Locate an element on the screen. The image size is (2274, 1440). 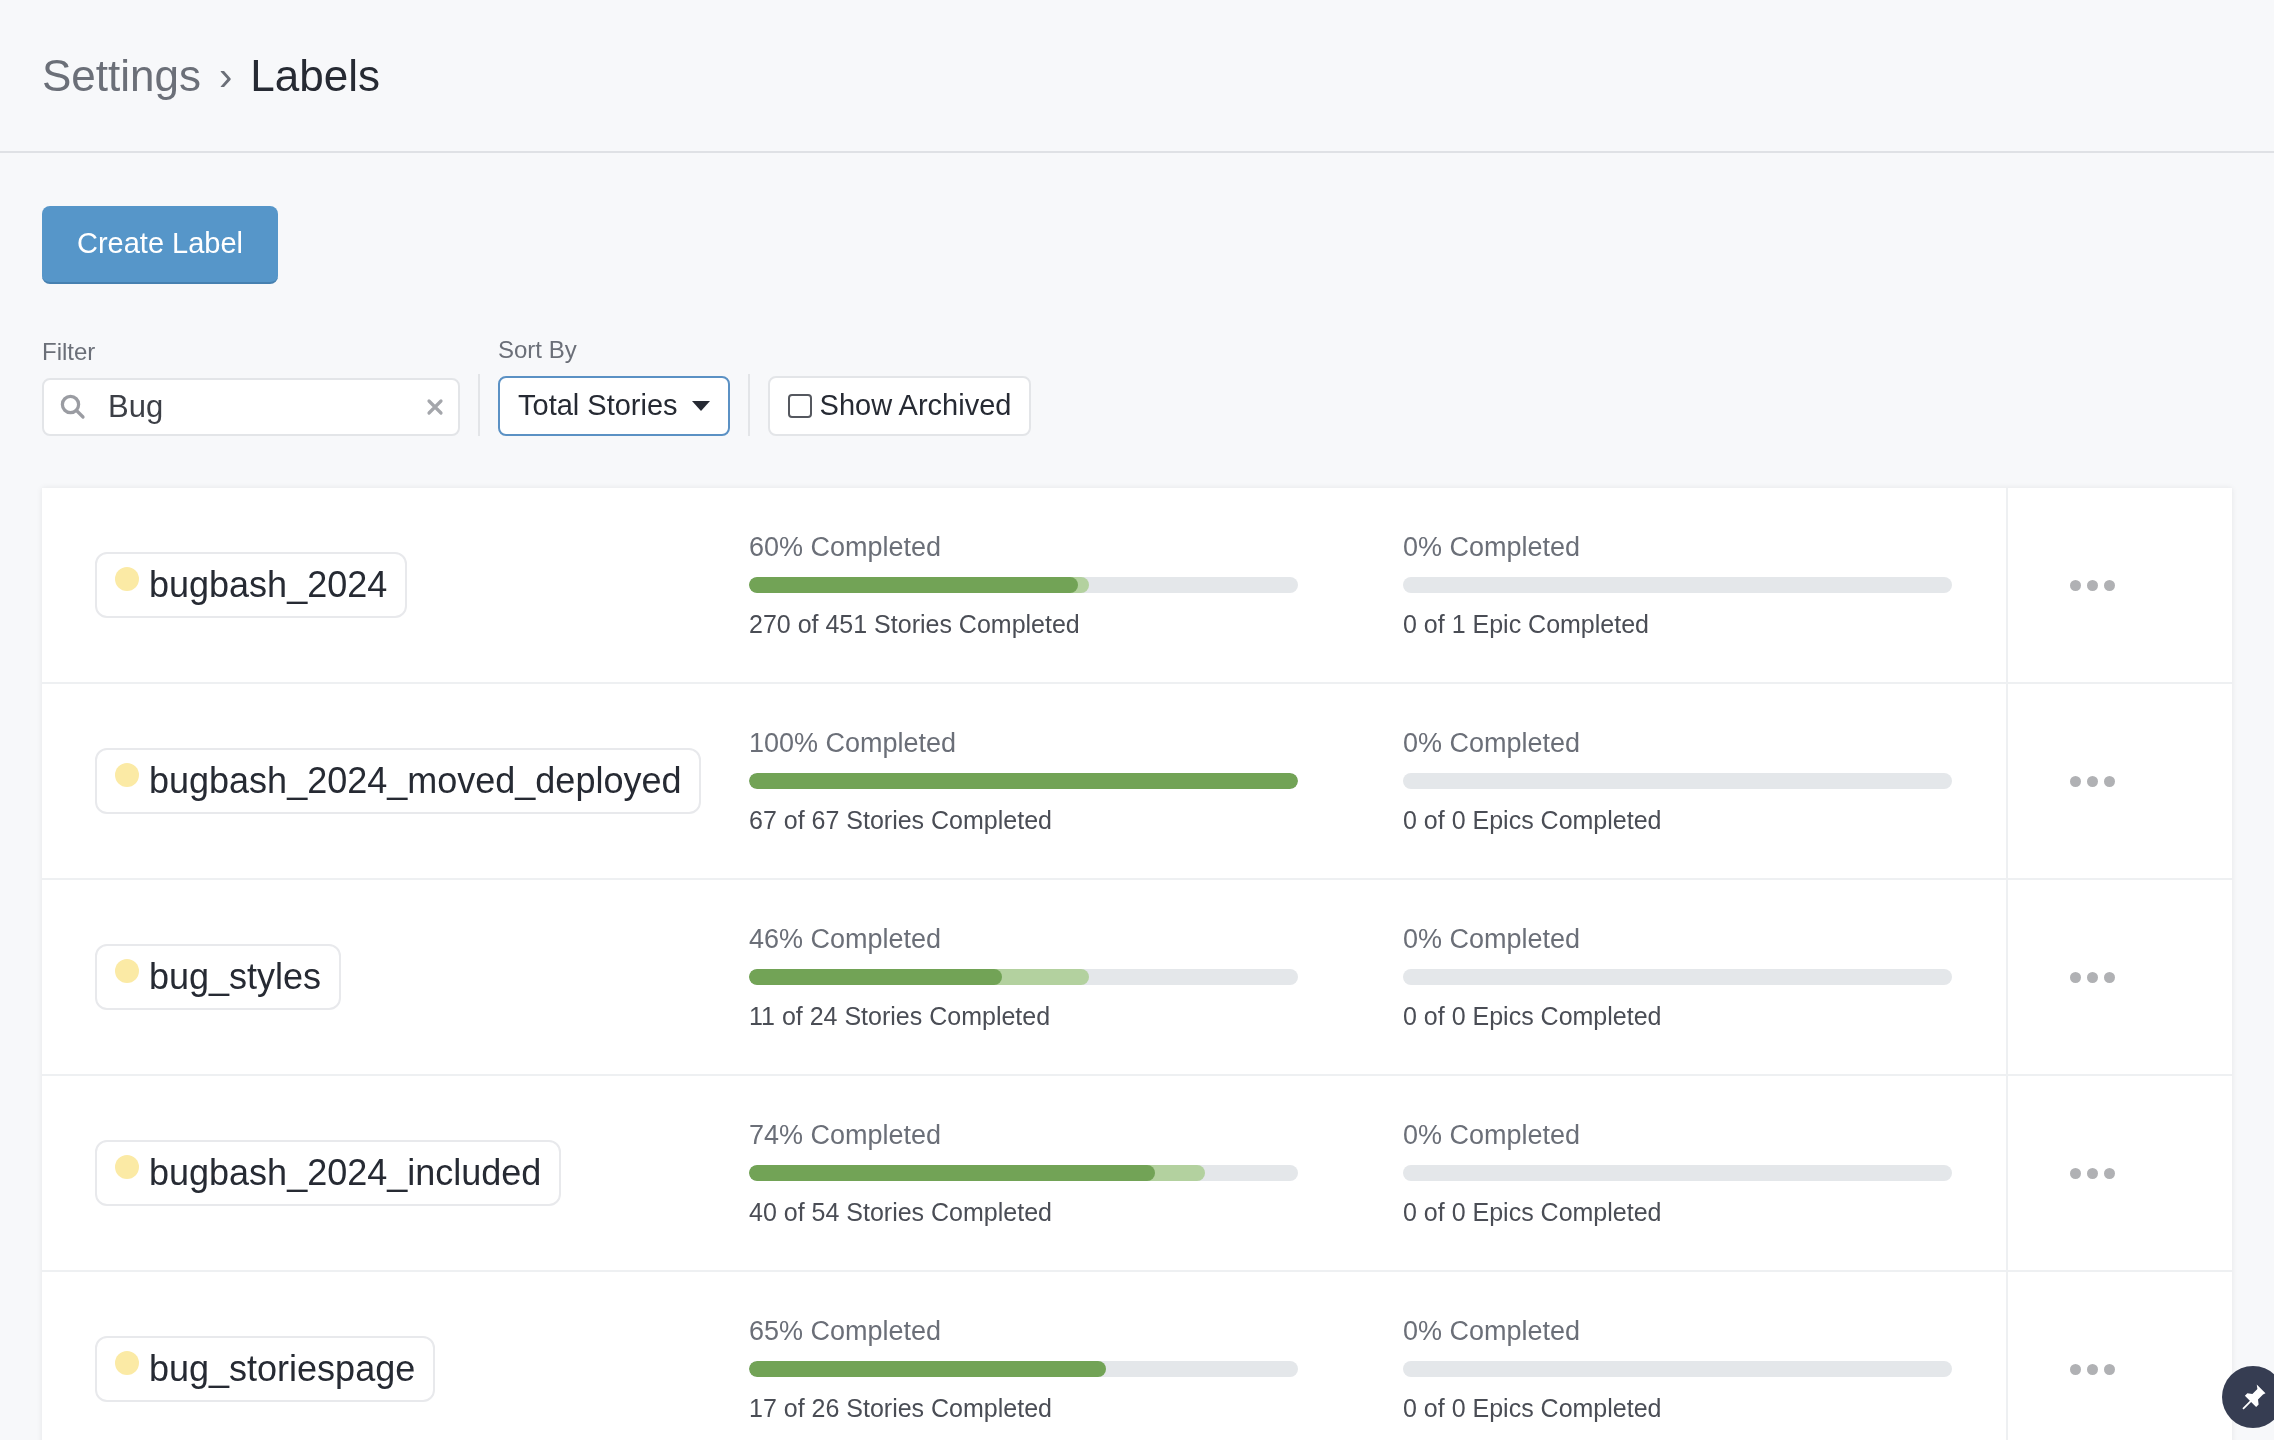
filter-value: Bug is located at coordinates (136, 406).